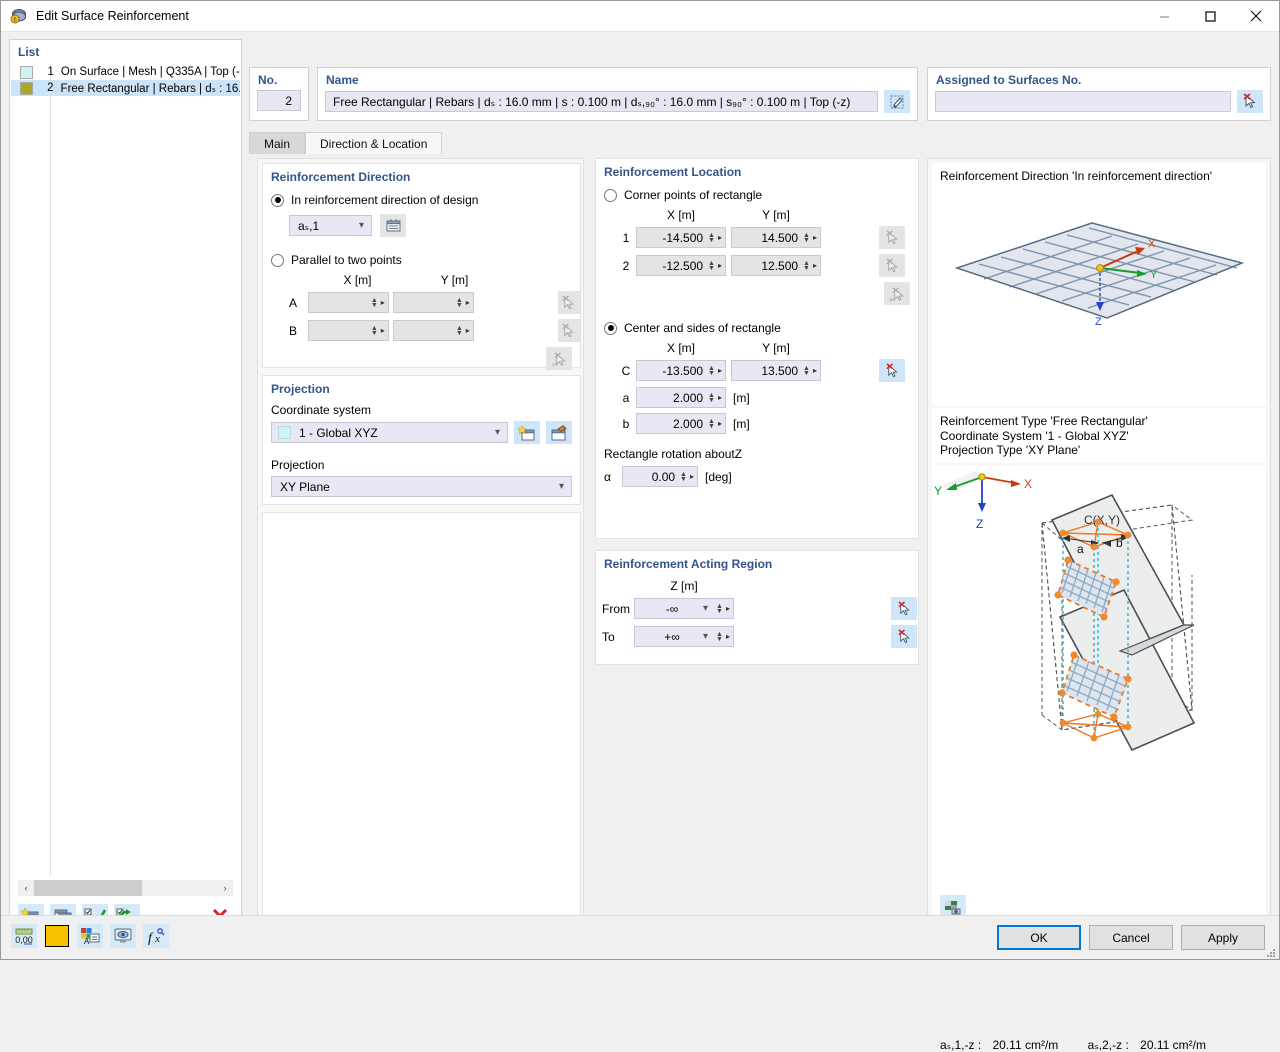  What do you see at coordinates (26, 888) in the screenshot?
I see `scroll-left-icon: ‹` at bounding box center [26, 888].